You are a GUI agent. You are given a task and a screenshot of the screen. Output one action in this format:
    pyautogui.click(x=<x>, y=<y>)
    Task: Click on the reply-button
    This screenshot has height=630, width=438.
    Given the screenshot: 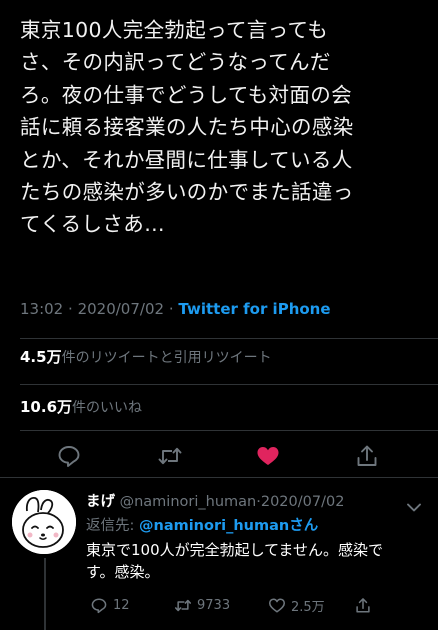 What is the action you would take?
    pyautogui.click(x=69, y=456)
    